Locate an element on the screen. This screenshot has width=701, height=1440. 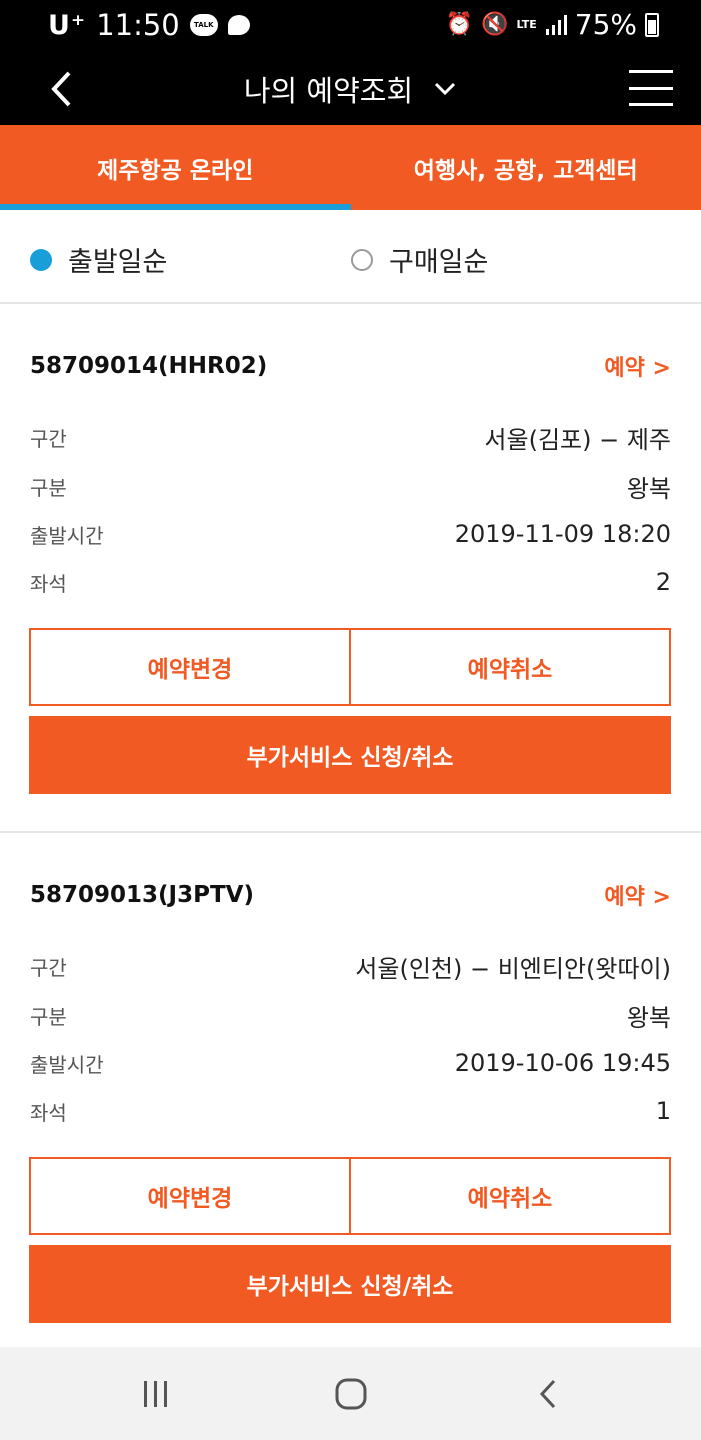
detail-row-departure: 출발시간 2019-10-06 19:45 is located at coordinates (350, 1063).